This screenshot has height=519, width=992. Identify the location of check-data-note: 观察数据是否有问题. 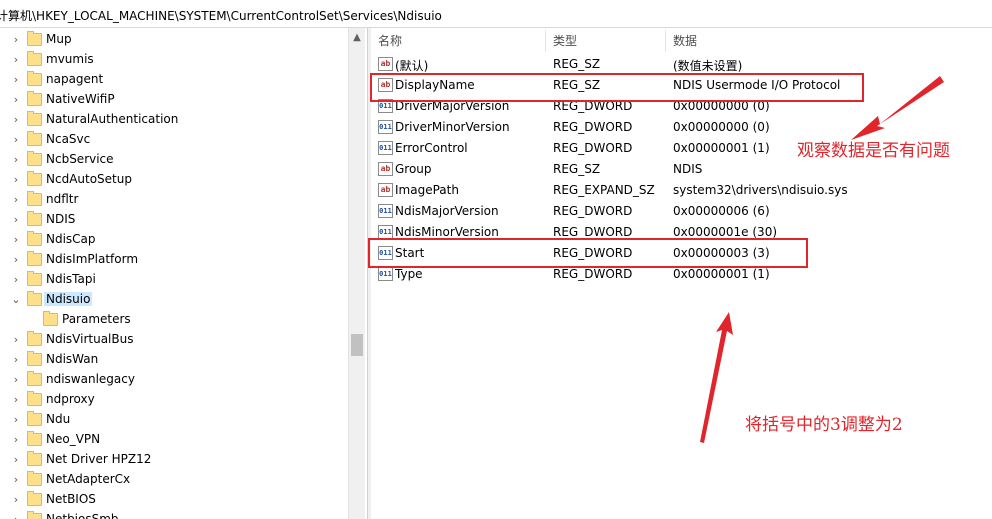
(873, 151).